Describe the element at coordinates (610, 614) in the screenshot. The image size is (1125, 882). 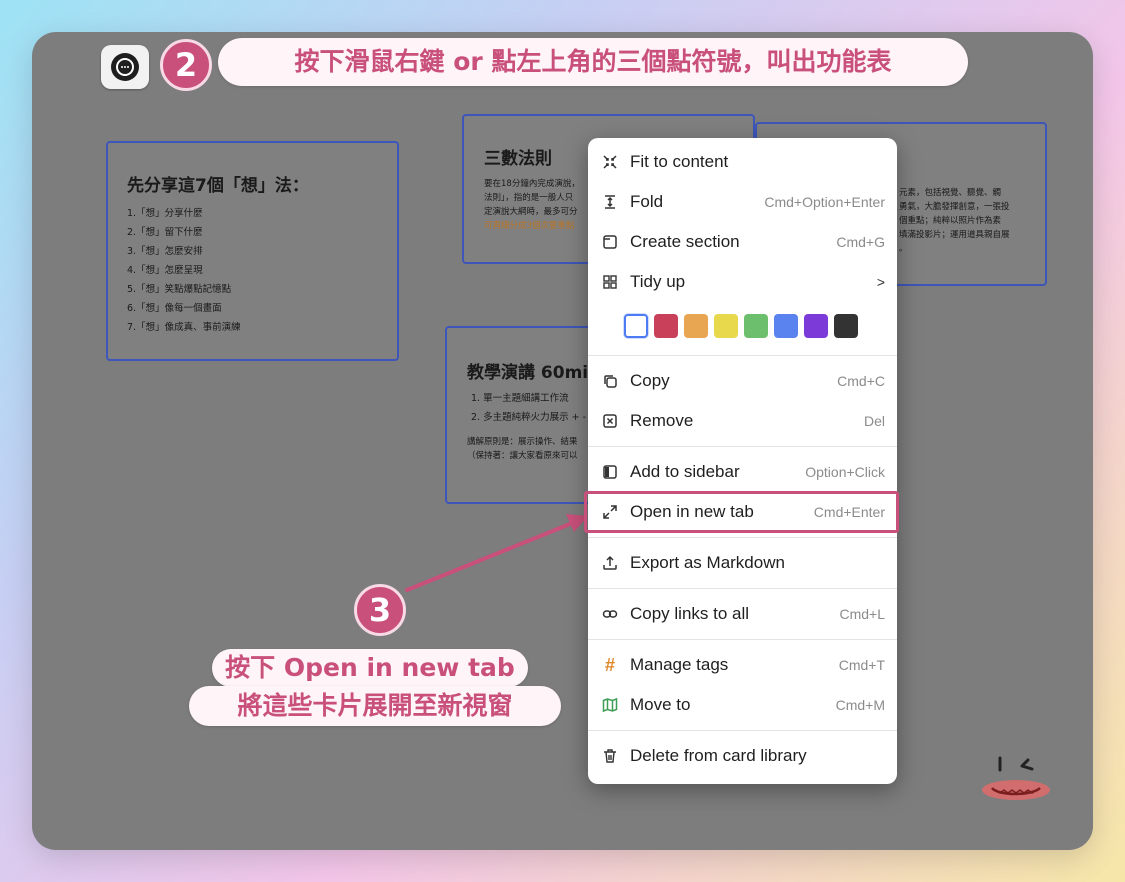
I see `link-icon` at that location.